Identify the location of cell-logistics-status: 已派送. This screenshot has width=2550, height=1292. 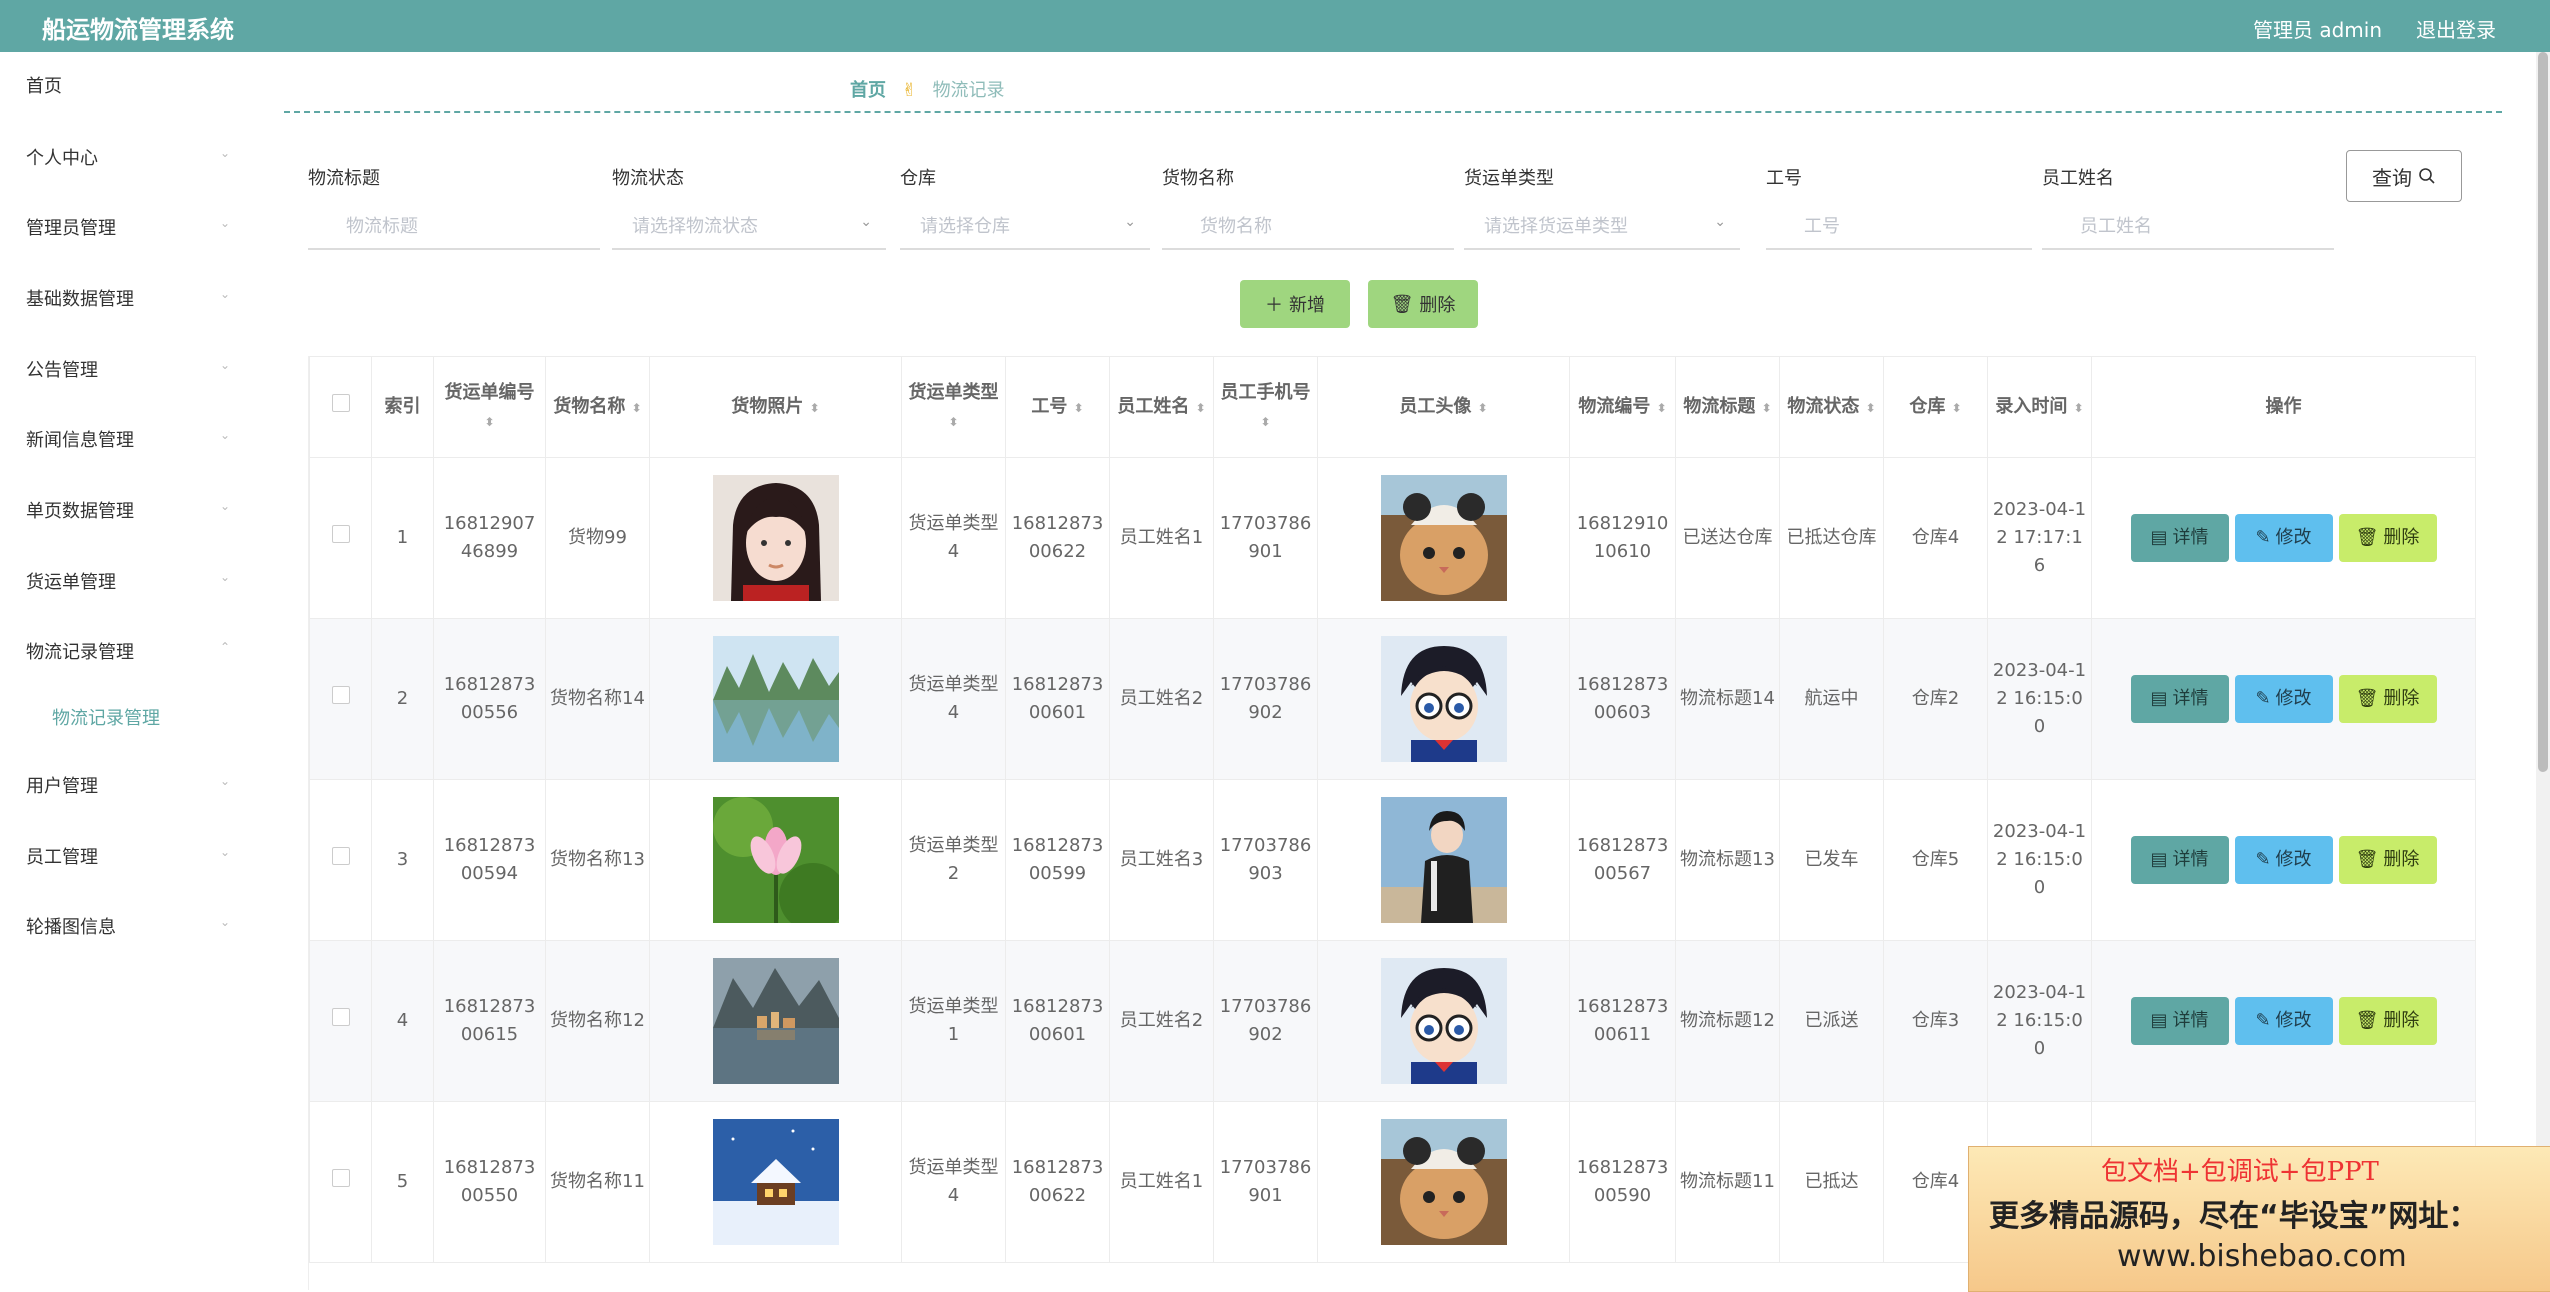
(1831, 1021).